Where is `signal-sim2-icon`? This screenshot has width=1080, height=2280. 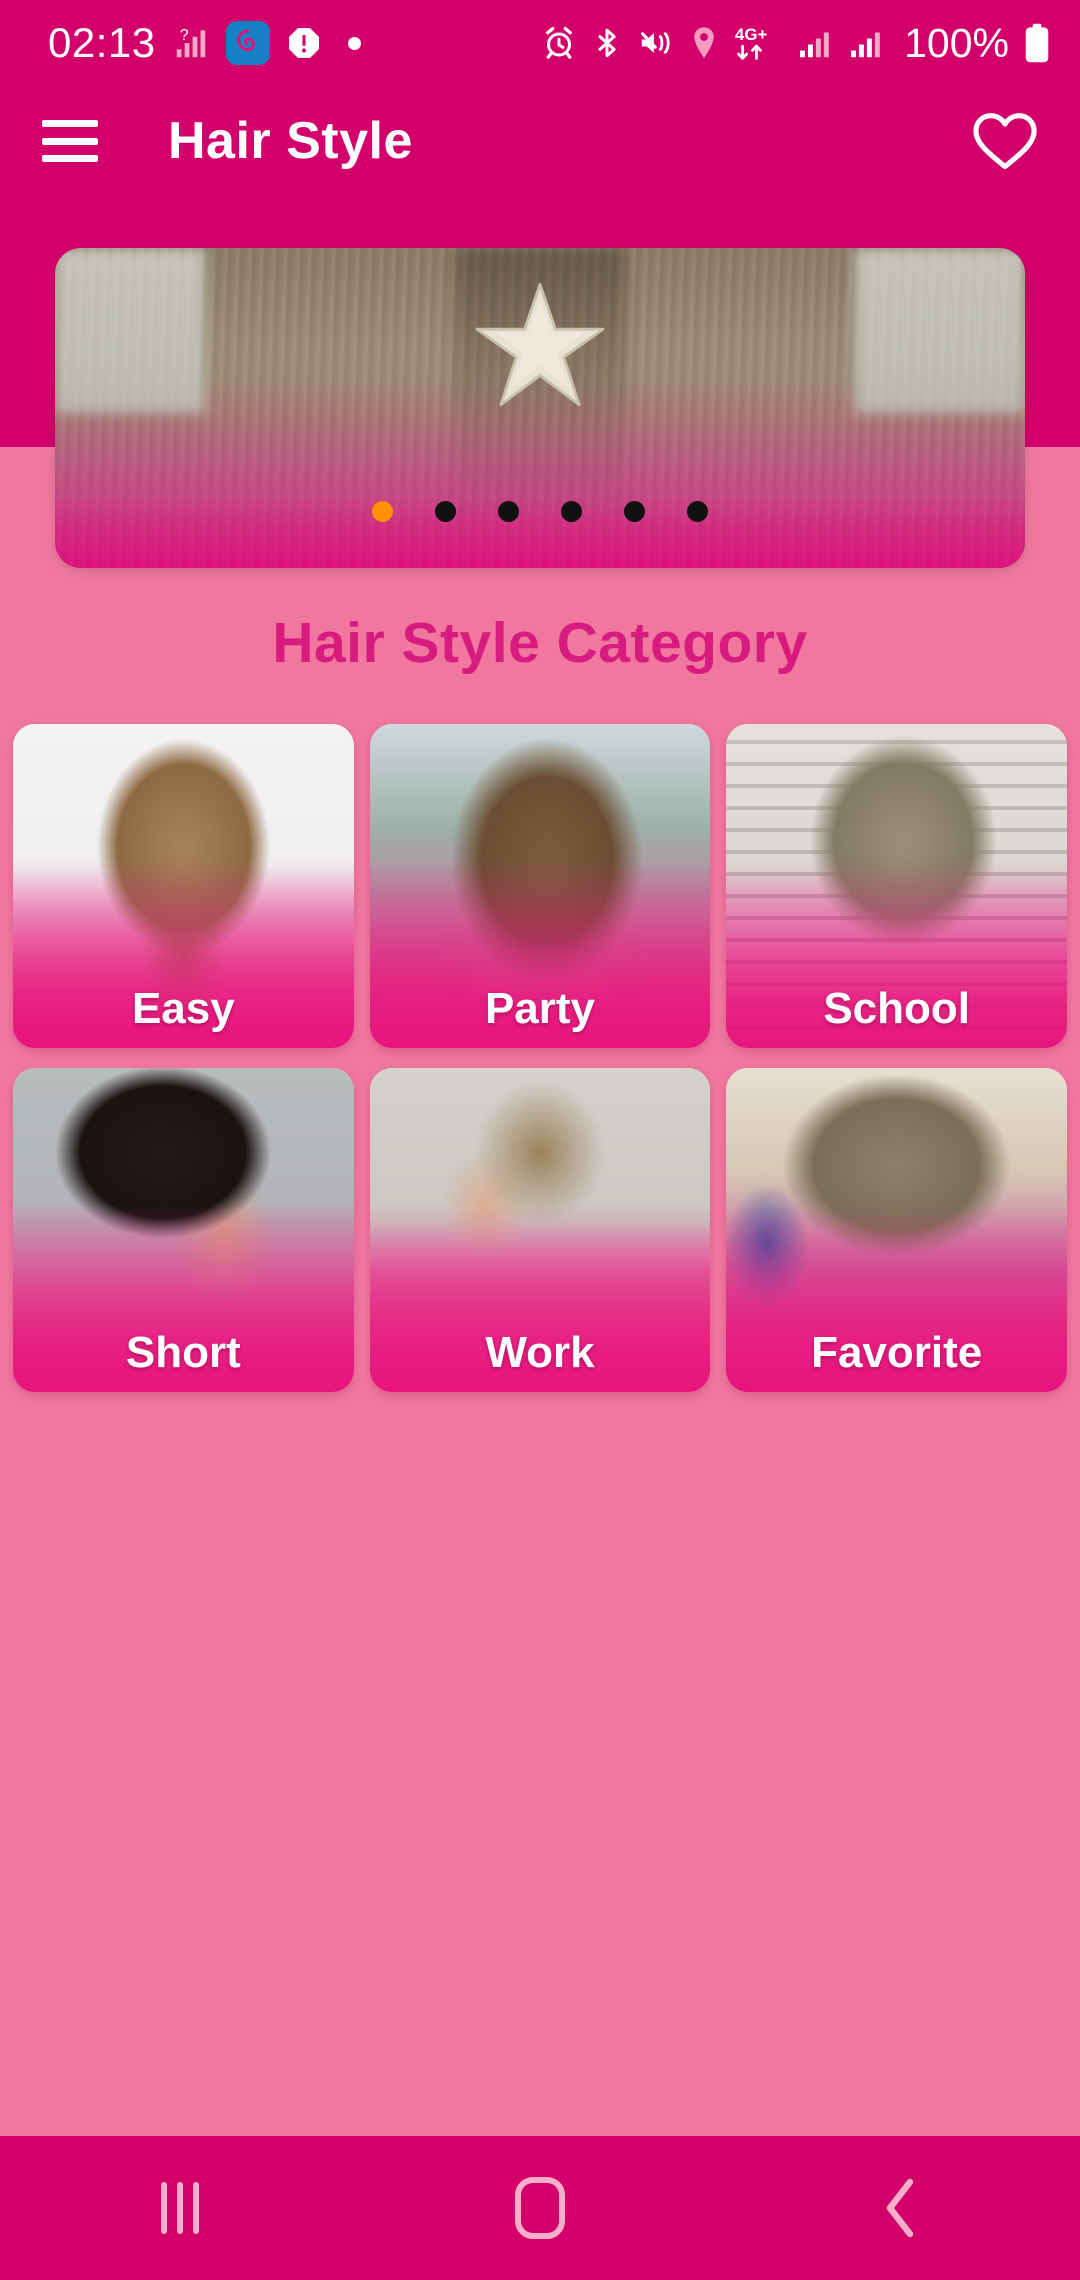 signal-sim2-icon is located at coordinates (866, 43).